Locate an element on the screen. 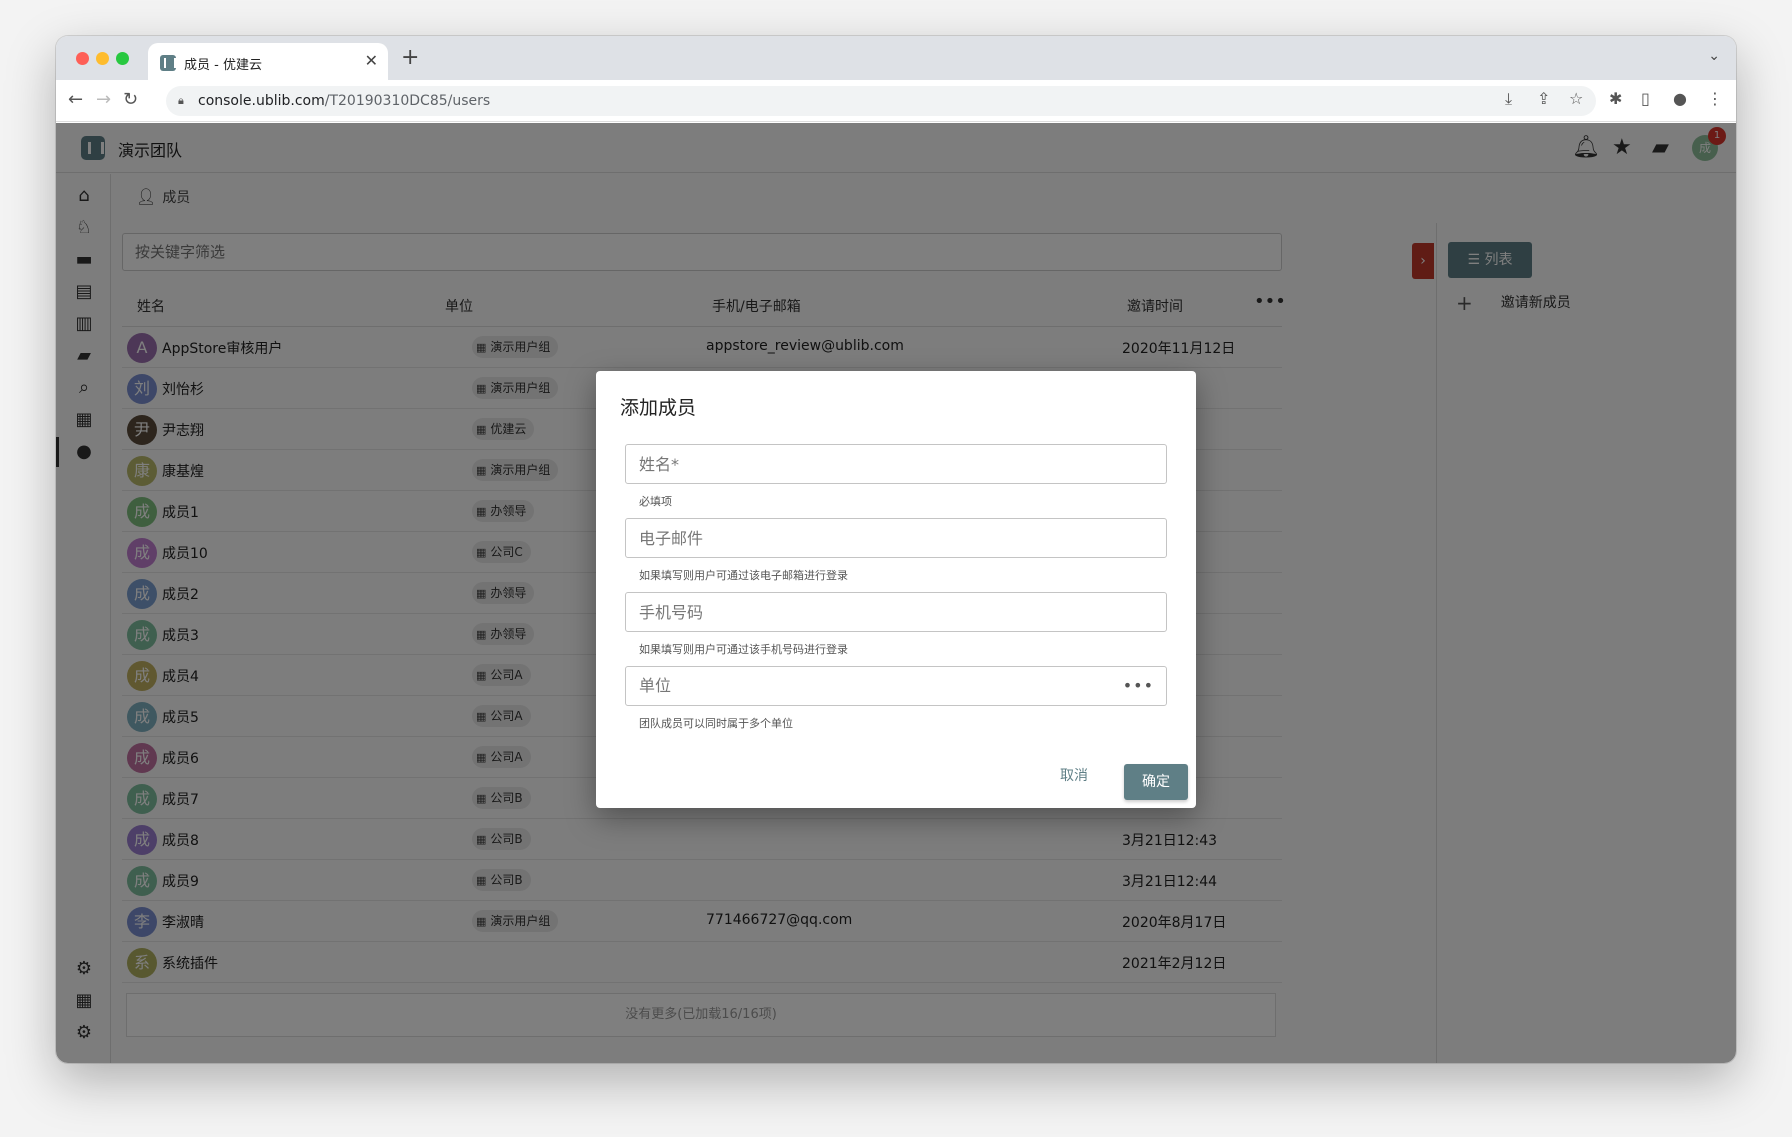 The width and height of the screenshot is (1792, 1137). address-bar: 🔒︎ console.ublib.com/T20190310DC85/users is located at coordinates (881, 101).